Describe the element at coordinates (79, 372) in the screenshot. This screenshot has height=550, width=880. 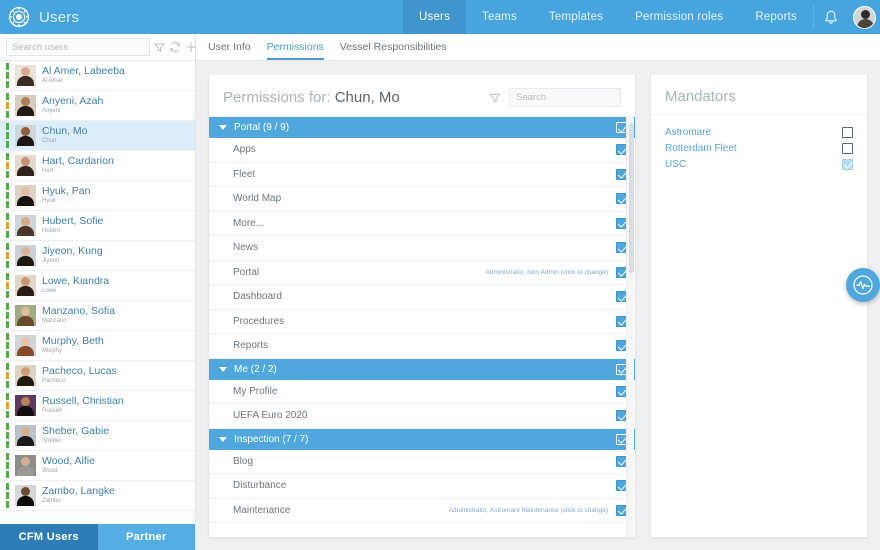
I see `list-item-name: Pacheco, Lucas` at that location.